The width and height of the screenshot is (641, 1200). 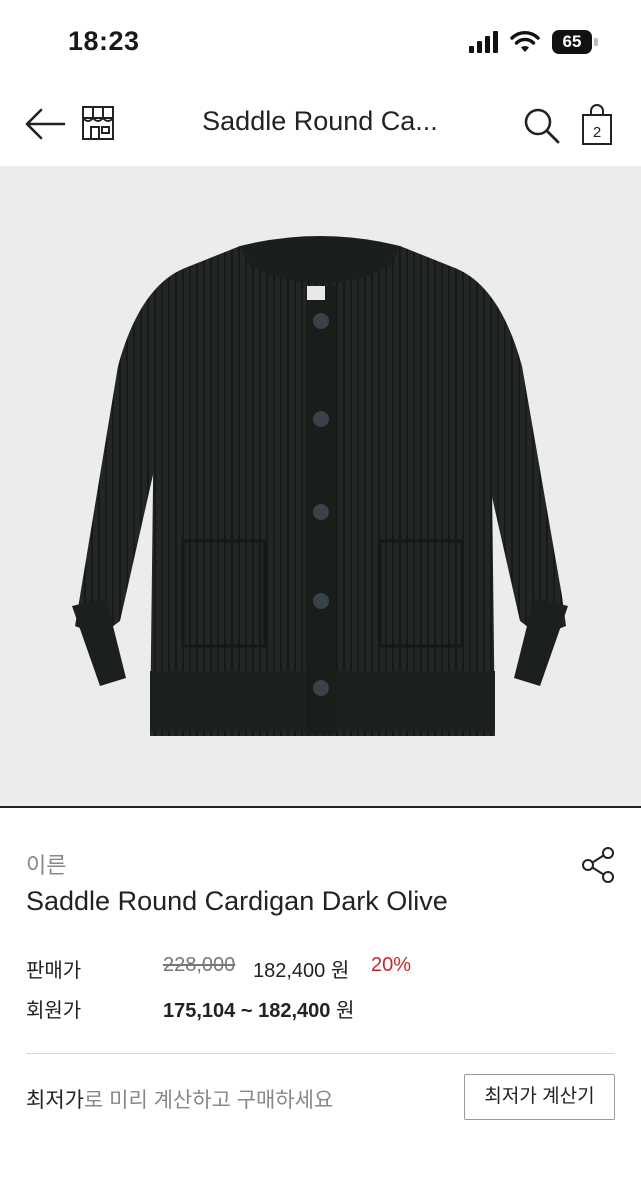 What do you see at coordinates (320, 1053) in the screenshot?
I see `divider` at bounding box center [320, 1053].